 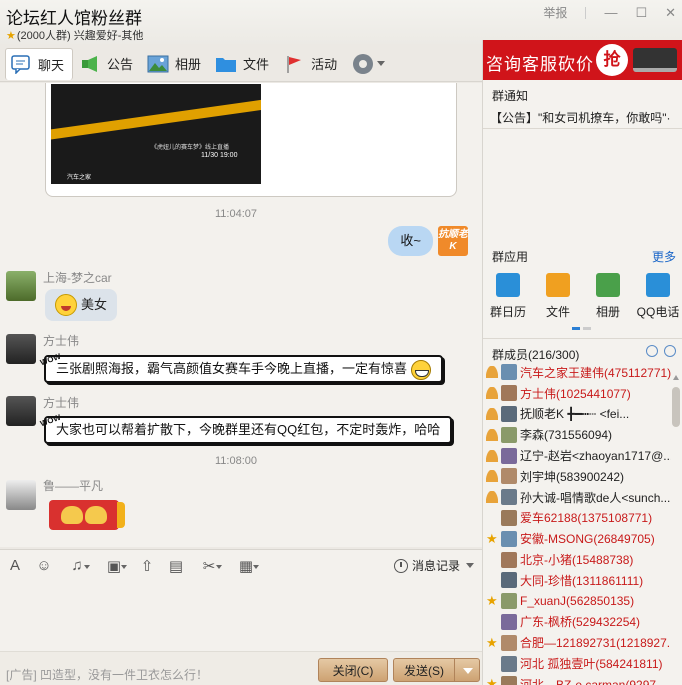 What do you see at coordinates (582, 60) in the screenshot?
I see `ad-banner: 咨询客服砍价 抢` at bounding box center [582, 60].